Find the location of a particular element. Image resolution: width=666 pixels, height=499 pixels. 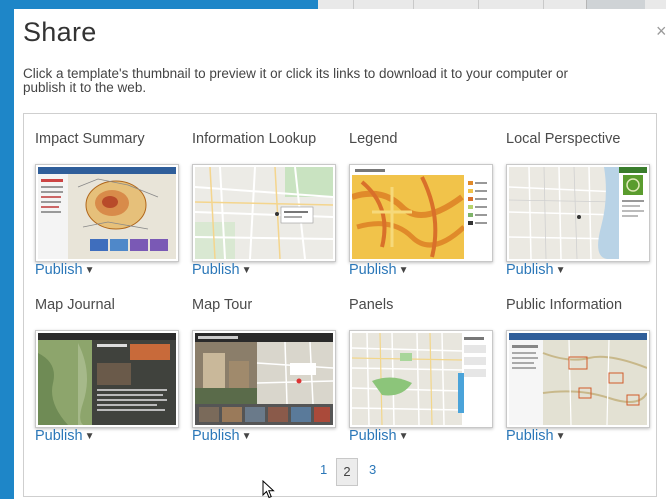

template-card: Public Information Publish ▼ is located at coordinates (581, 370).